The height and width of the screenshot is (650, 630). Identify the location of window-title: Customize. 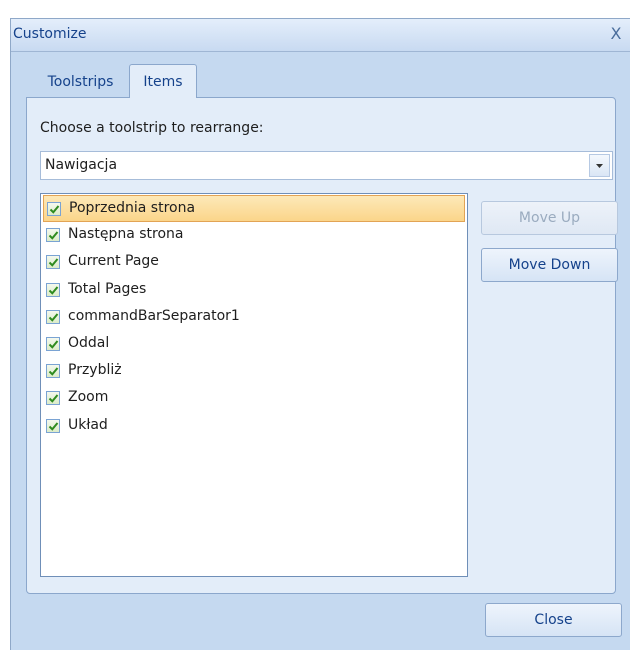
(50, 34).